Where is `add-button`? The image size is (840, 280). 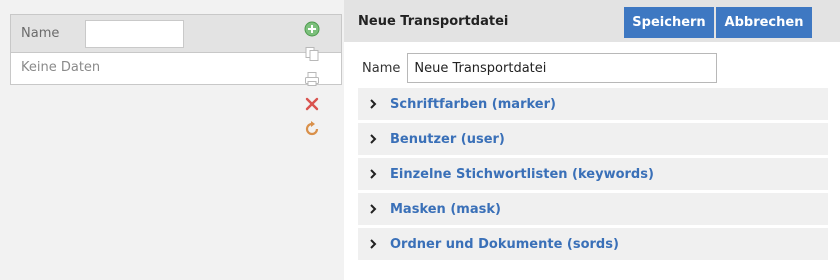
add-button is located at coordinates (312, 29).